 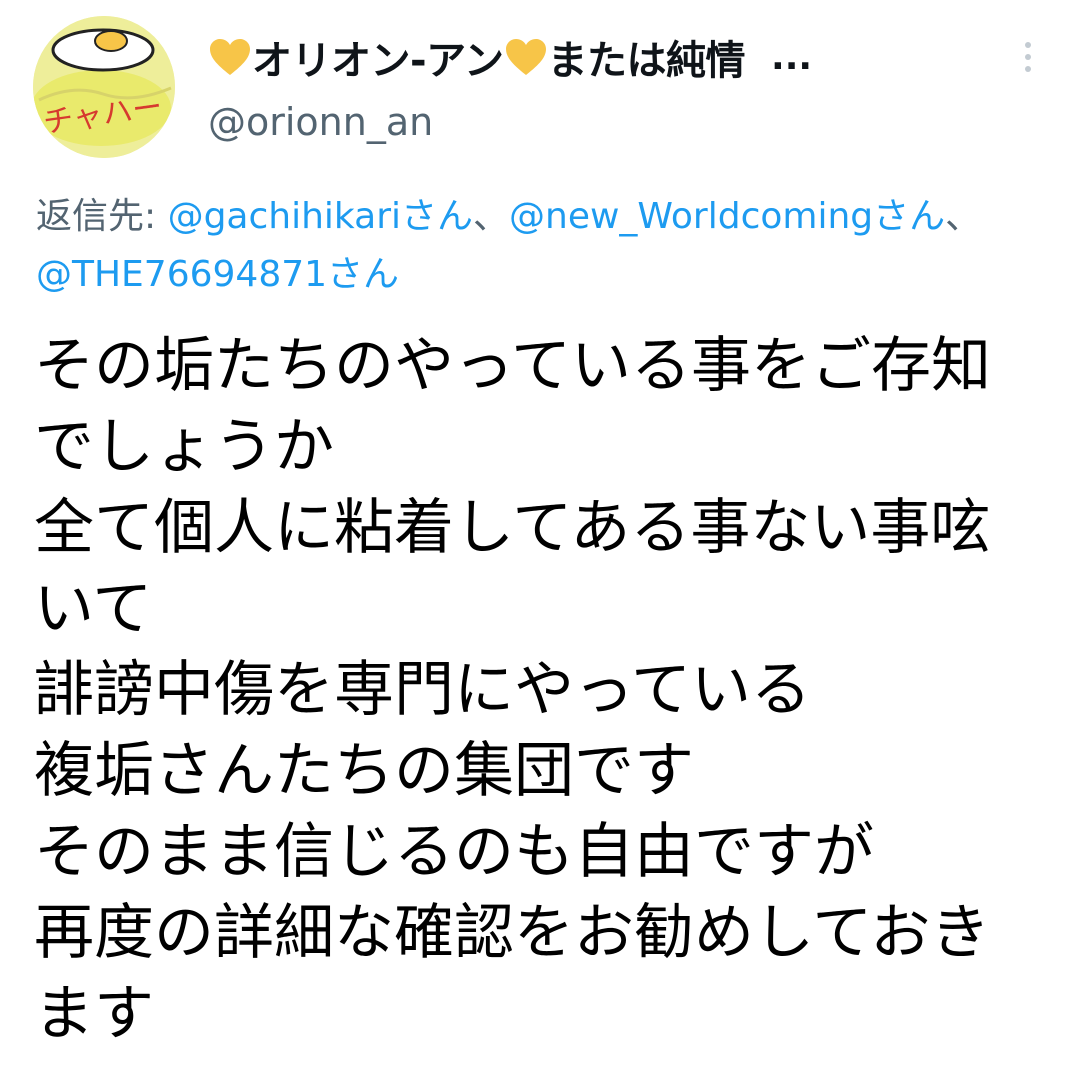 I want to click on tweet-text-line: ます, so click(x=94, y=1014).